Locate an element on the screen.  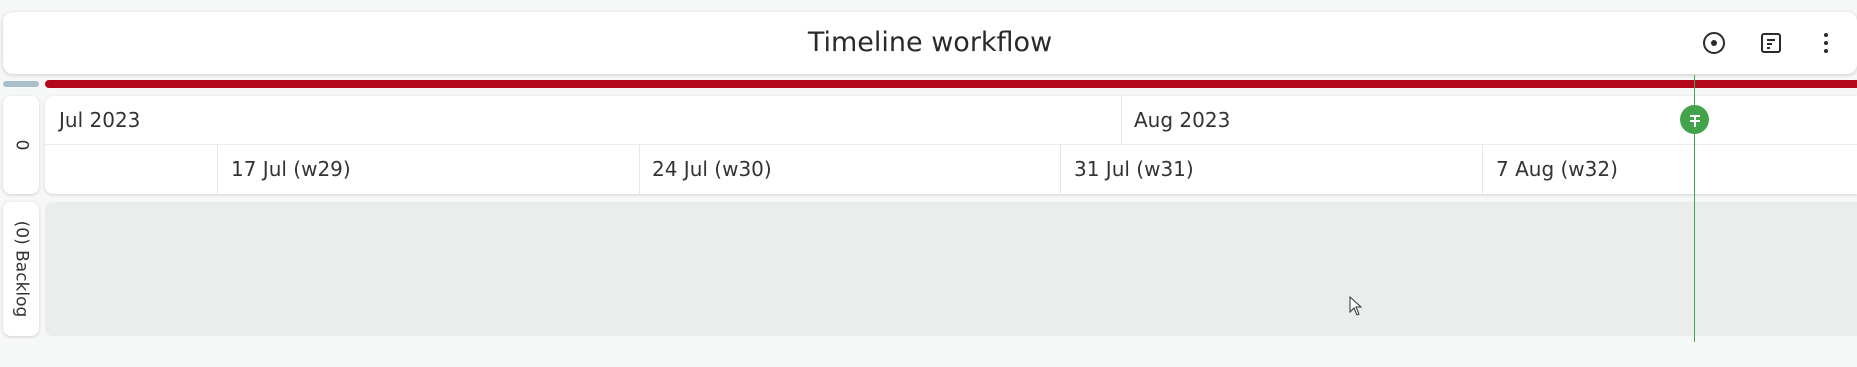
more-vertical-icon is located at coordinates (1826, 43).